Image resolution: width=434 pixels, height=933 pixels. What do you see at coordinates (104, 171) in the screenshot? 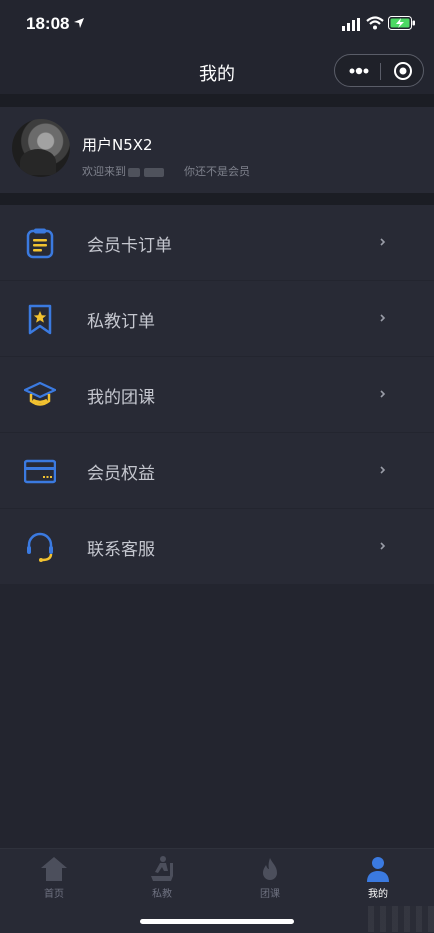
I see `welcome-prefix: 欢迎来到` at bounding box center [104, 171].